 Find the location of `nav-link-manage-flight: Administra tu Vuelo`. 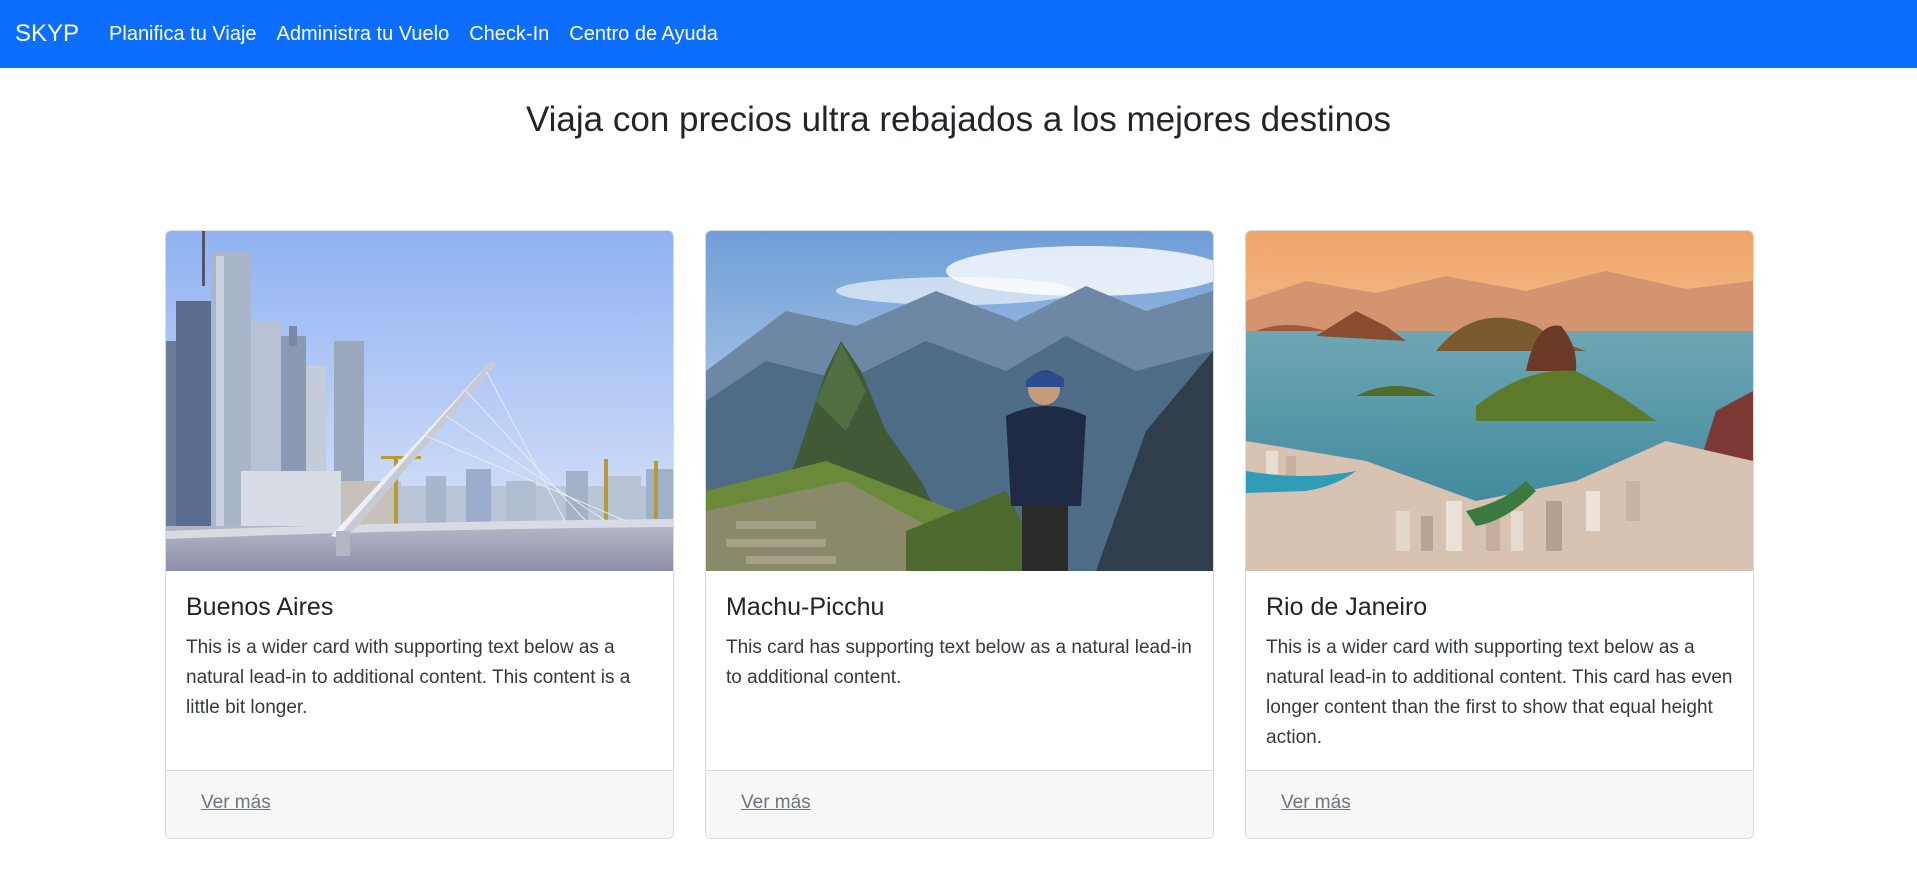

nav-link-manage-flight: Administra tu Vuelo is located at coordinates (363, 34).